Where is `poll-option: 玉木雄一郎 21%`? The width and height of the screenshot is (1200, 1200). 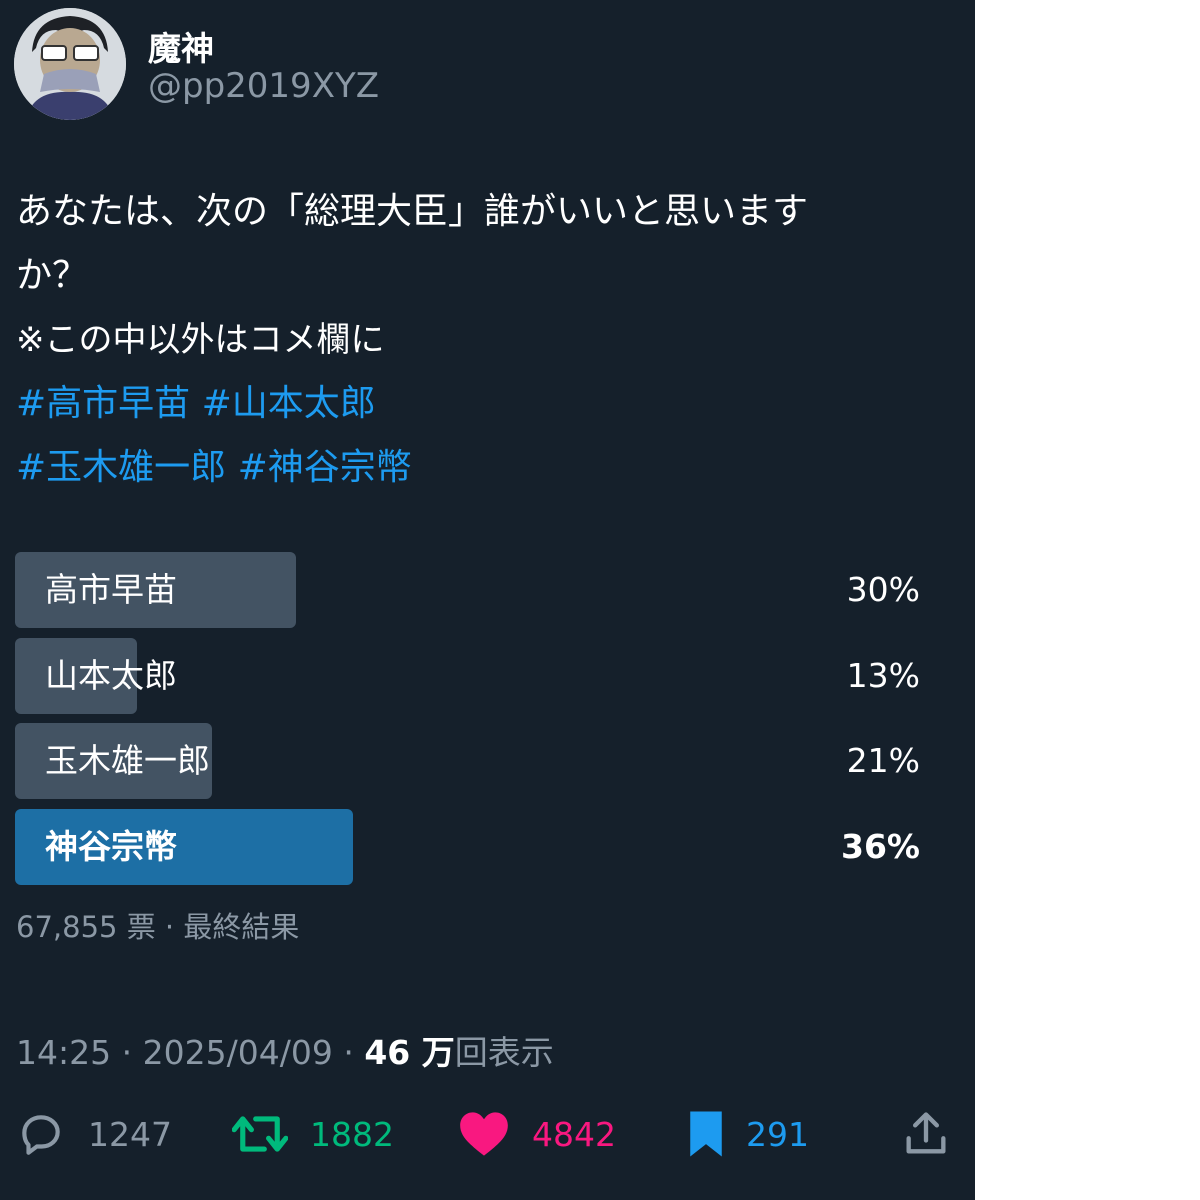
poll-option: 玉木雄一郎 21% is located at coordinates (467, 761).